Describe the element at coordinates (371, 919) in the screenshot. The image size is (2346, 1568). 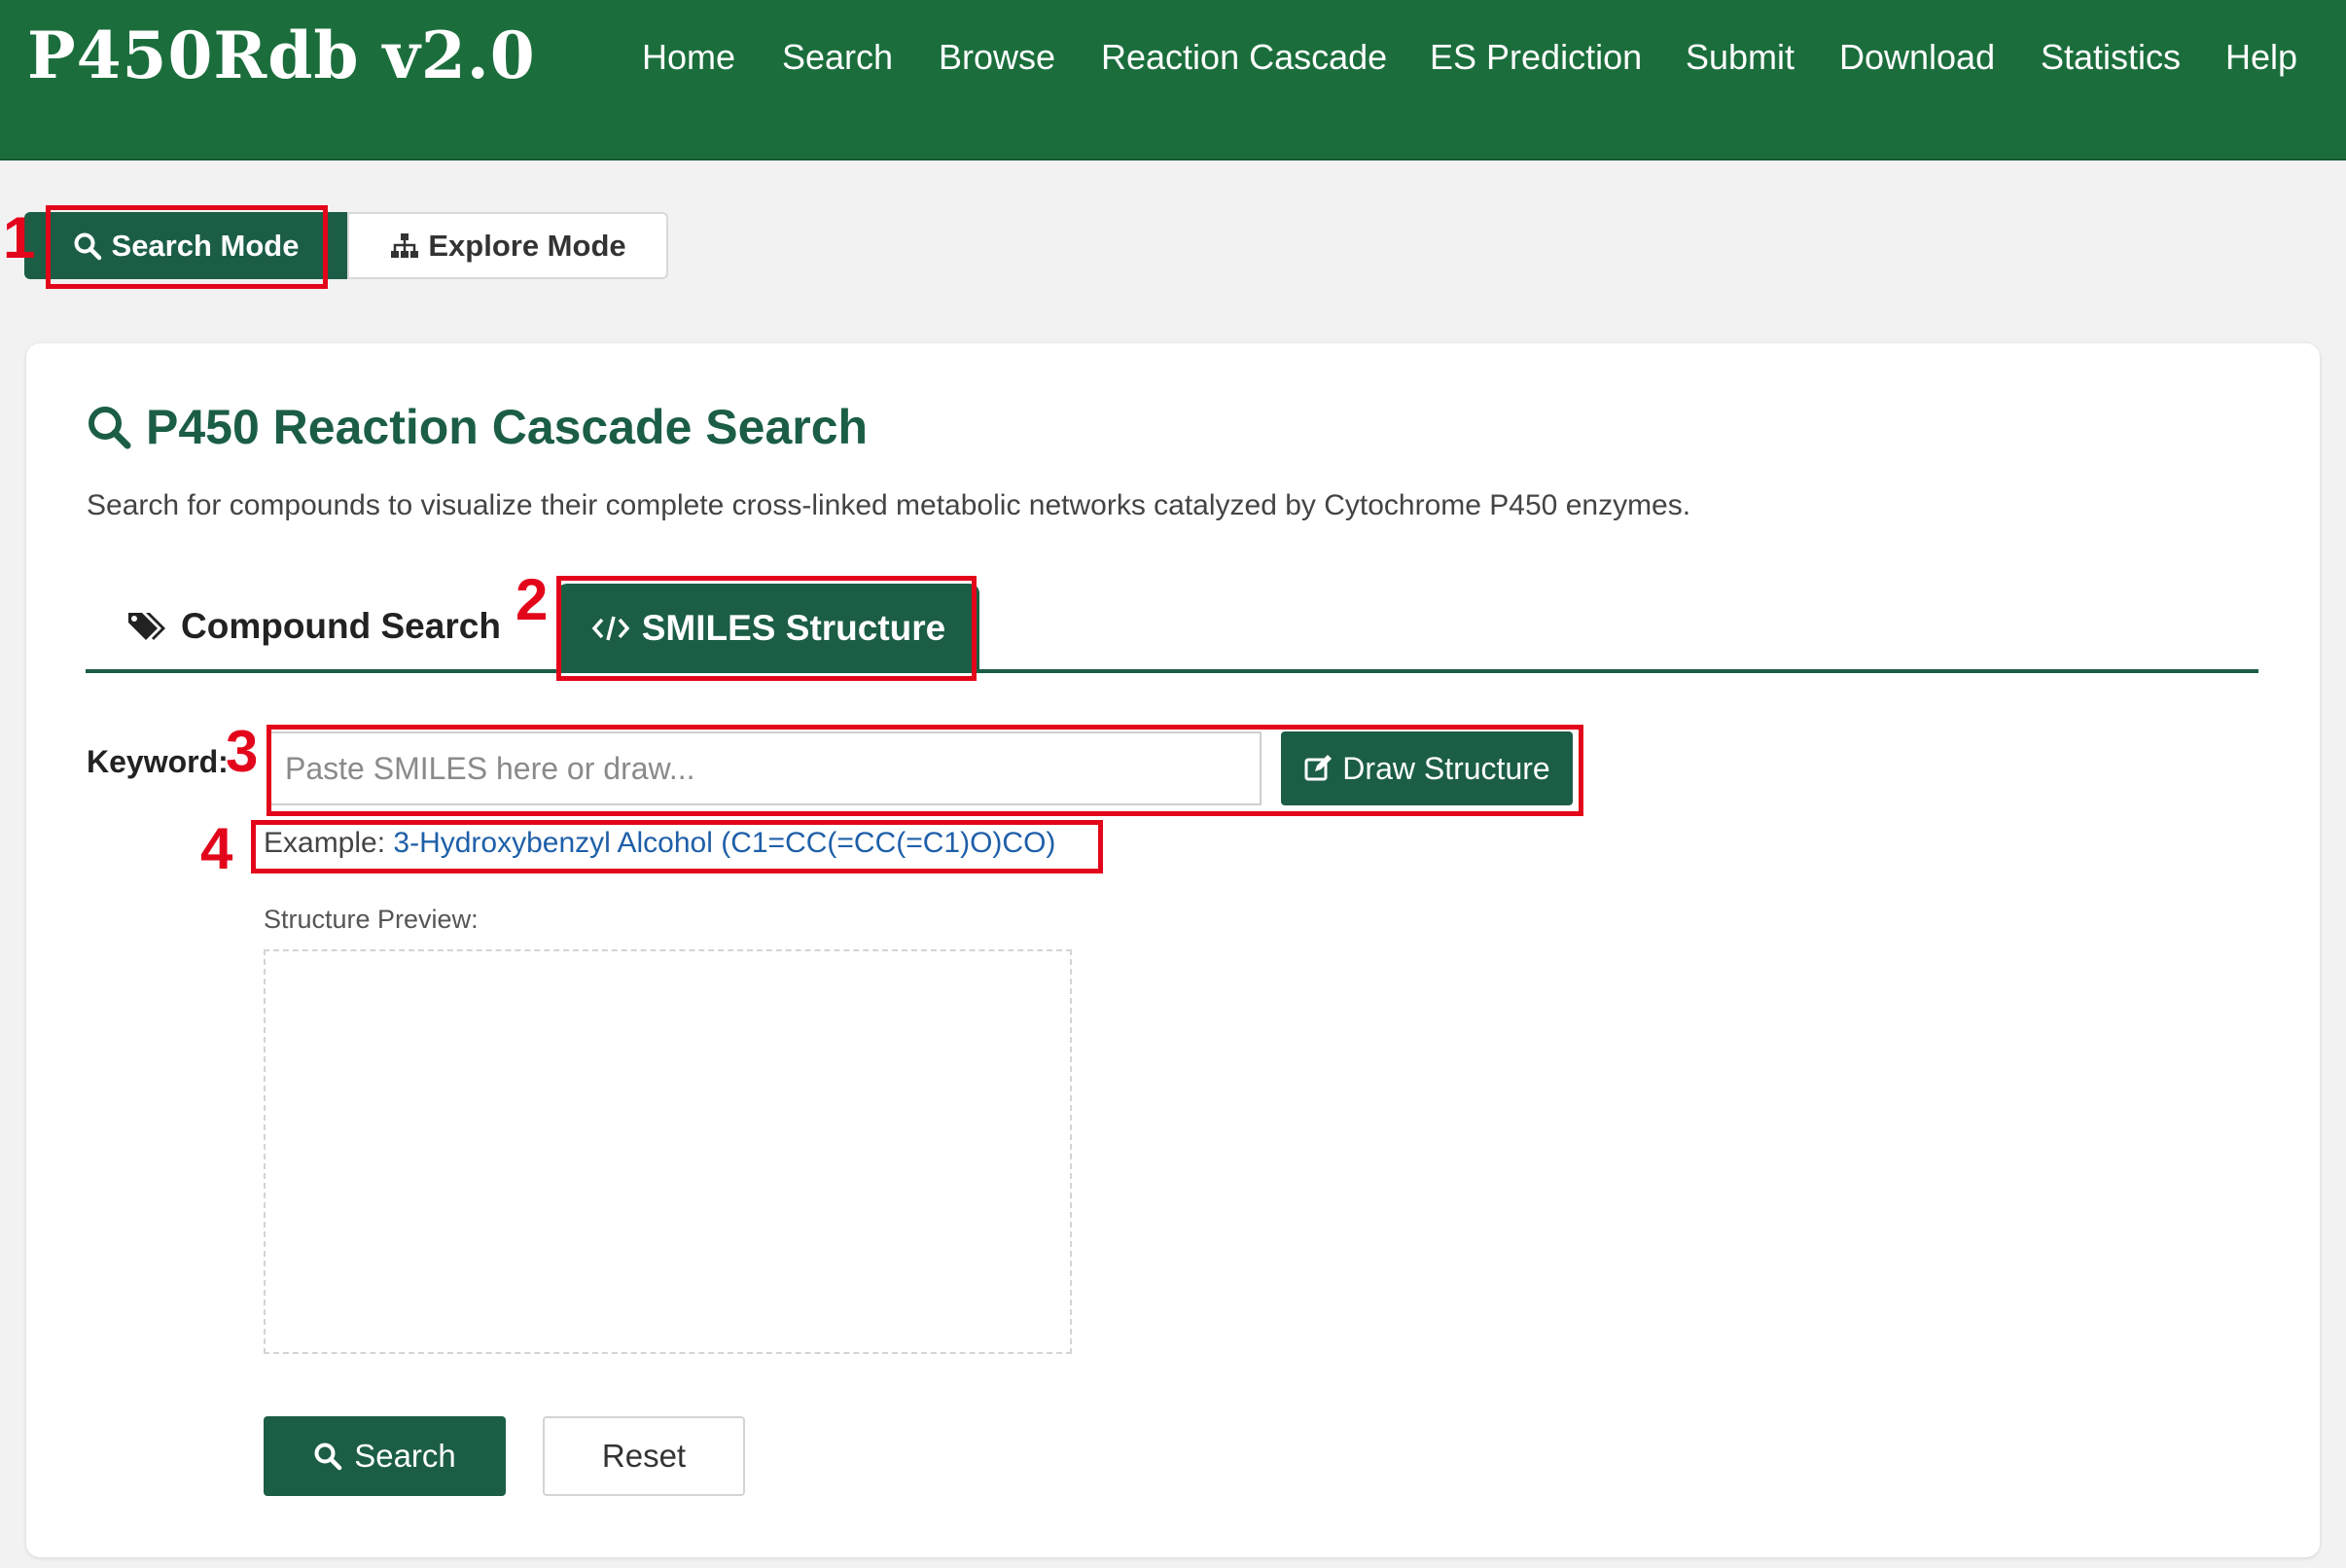
I see `structure-preview-label: Structure Preview:` at that location.